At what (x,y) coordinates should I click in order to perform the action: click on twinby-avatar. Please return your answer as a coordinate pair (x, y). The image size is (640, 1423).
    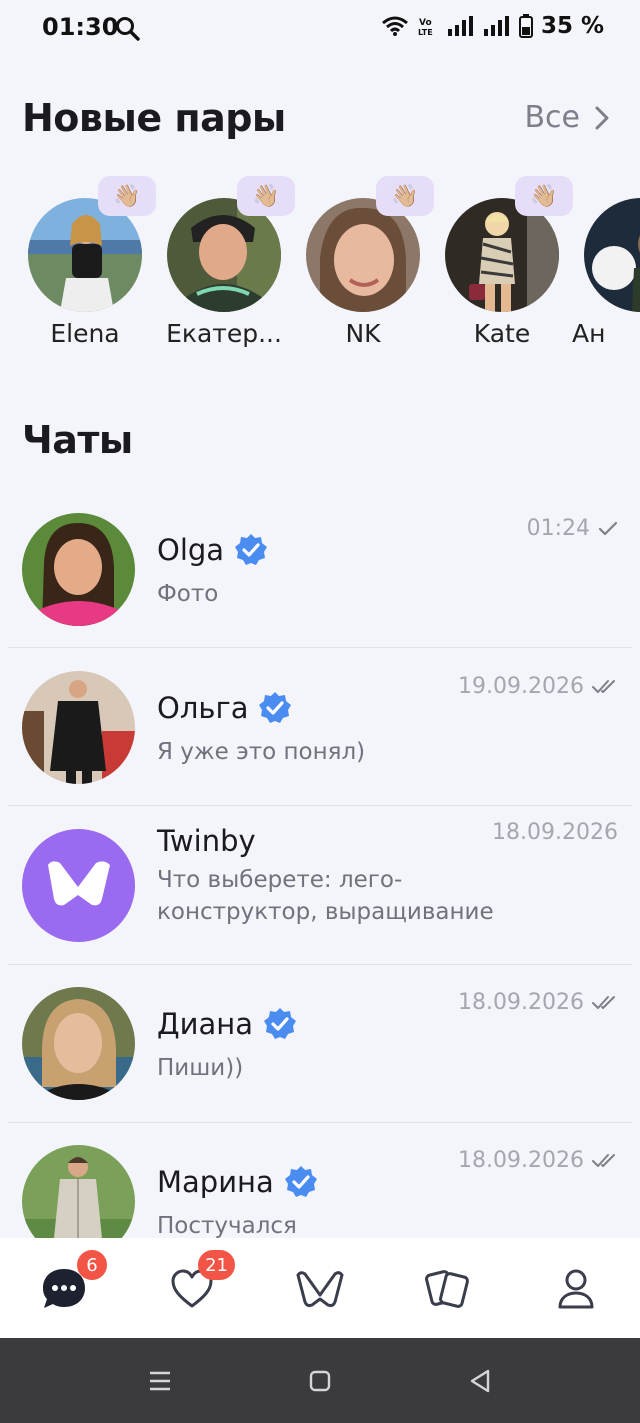
    Looking at the image, I should click on (78, 885).